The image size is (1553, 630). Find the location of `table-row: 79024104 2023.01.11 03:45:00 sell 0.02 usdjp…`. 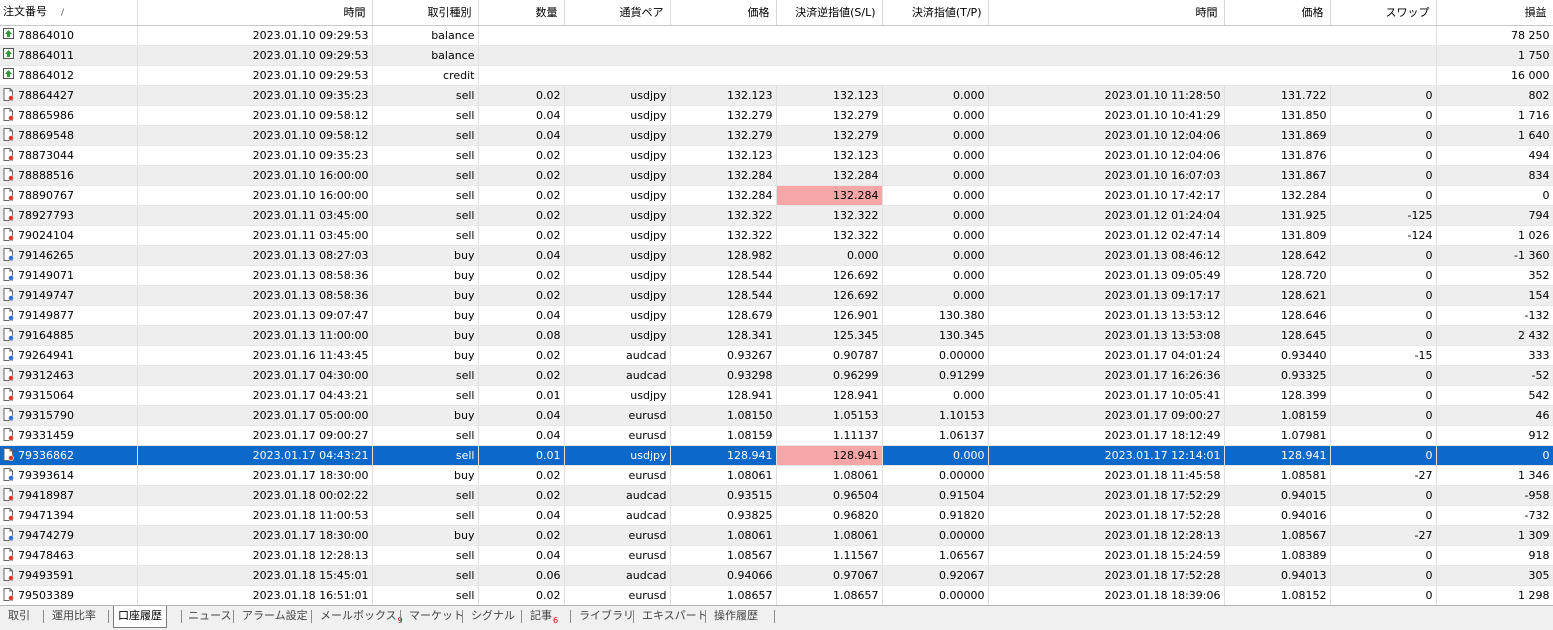

table-row: 79024104 2023.01.11 03:45:00 sell 0.02 usdjp… is located at coordinates (776, 235).